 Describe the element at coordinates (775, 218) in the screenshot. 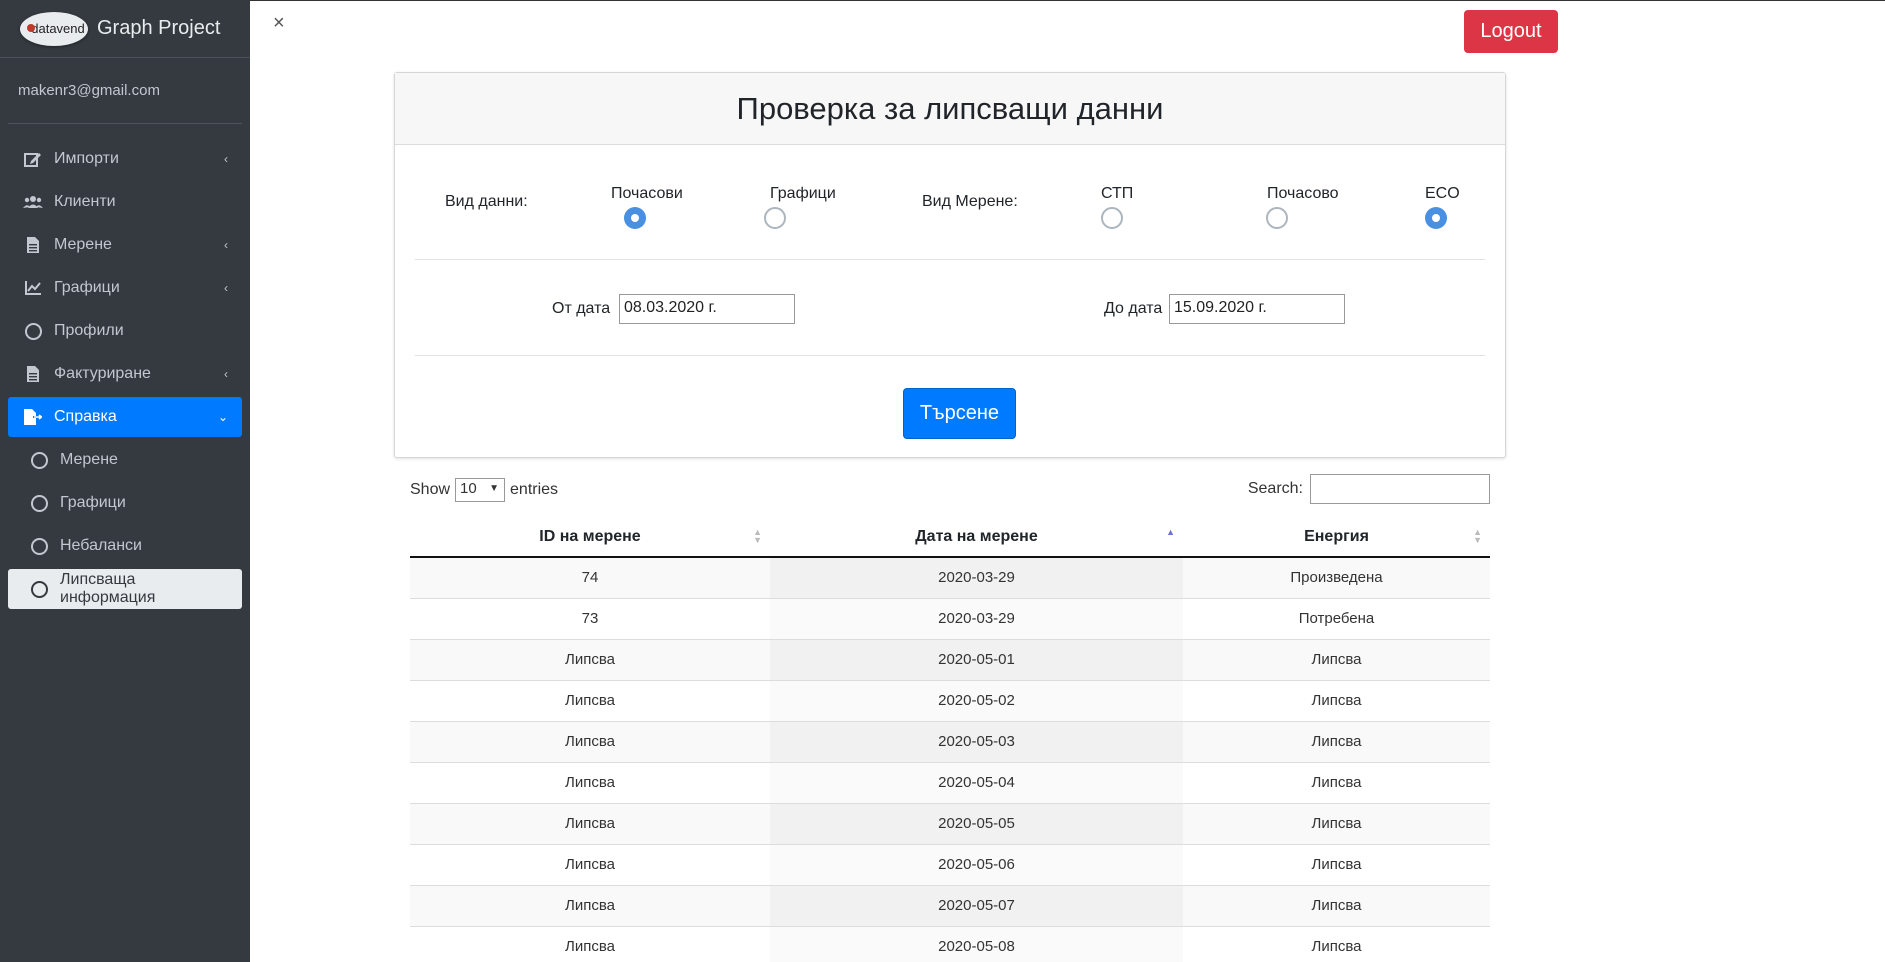

I see `radio-graphs` at that location.